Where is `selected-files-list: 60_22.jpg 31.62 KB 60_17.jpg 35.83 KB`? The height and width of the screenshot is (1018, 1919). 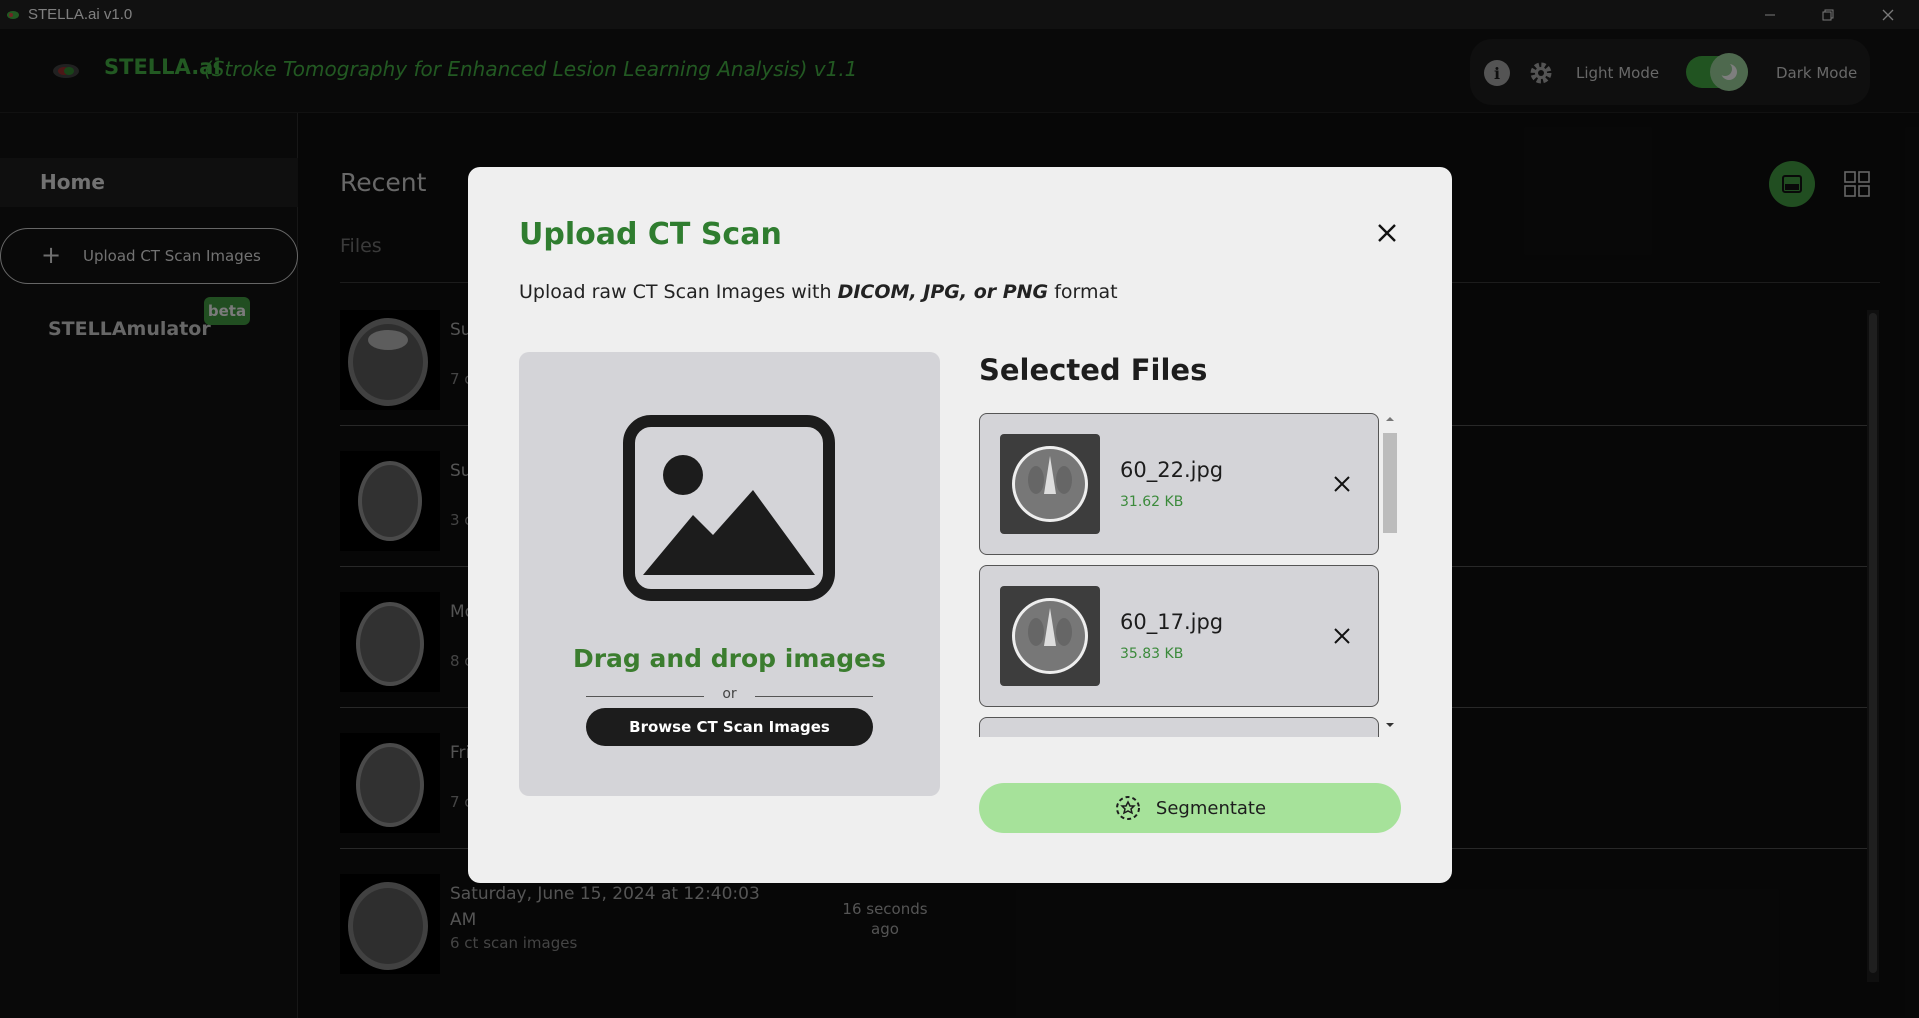 selected-files-list: 60_22.jpg 31.62 KB 60_17.jpg 35.83 KB is located at coordinates (1189, 575).